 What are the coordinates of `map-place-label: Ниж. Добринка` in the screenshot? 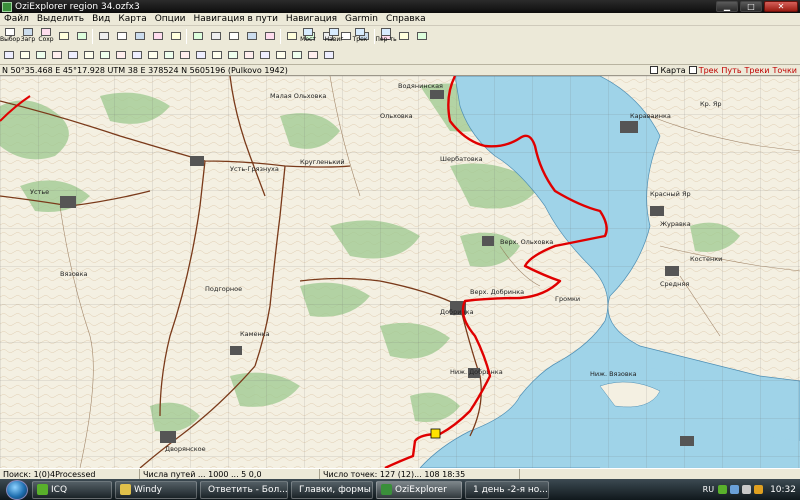 It's located at (476, 372).